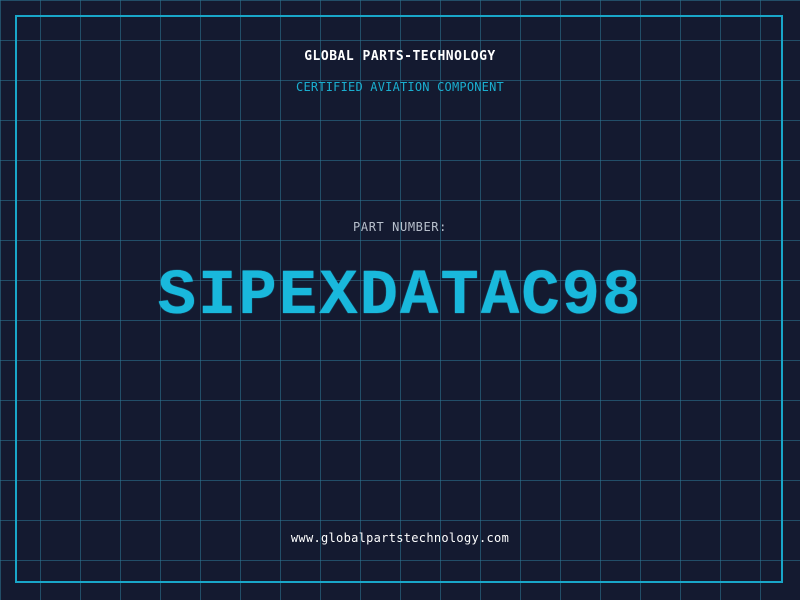 Image resolution: width=800 pixels, height=600 pixels. I want to click on part-number-value: SIPEXDATAC98, so click(400, 297).